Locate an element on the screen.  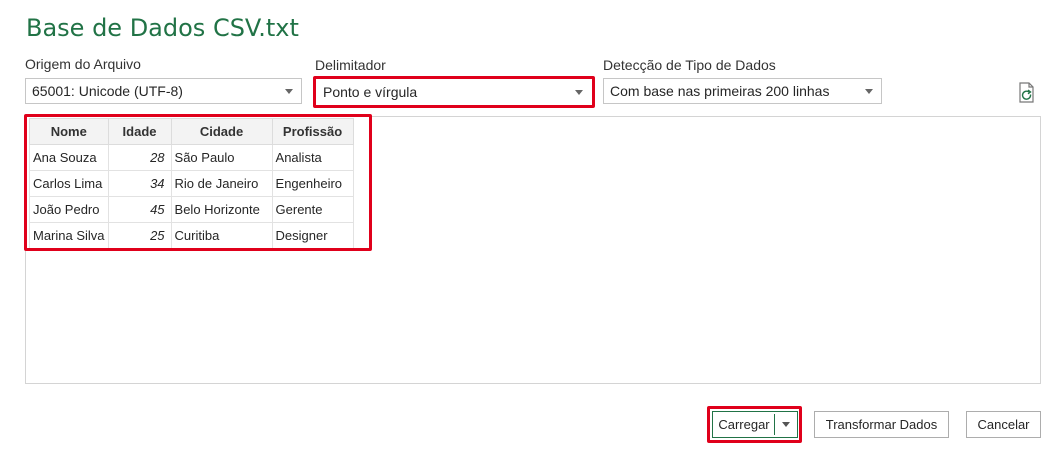
origin-select-value: 65001: Unicode (UTF-8) is located at coordinates (107, 91).